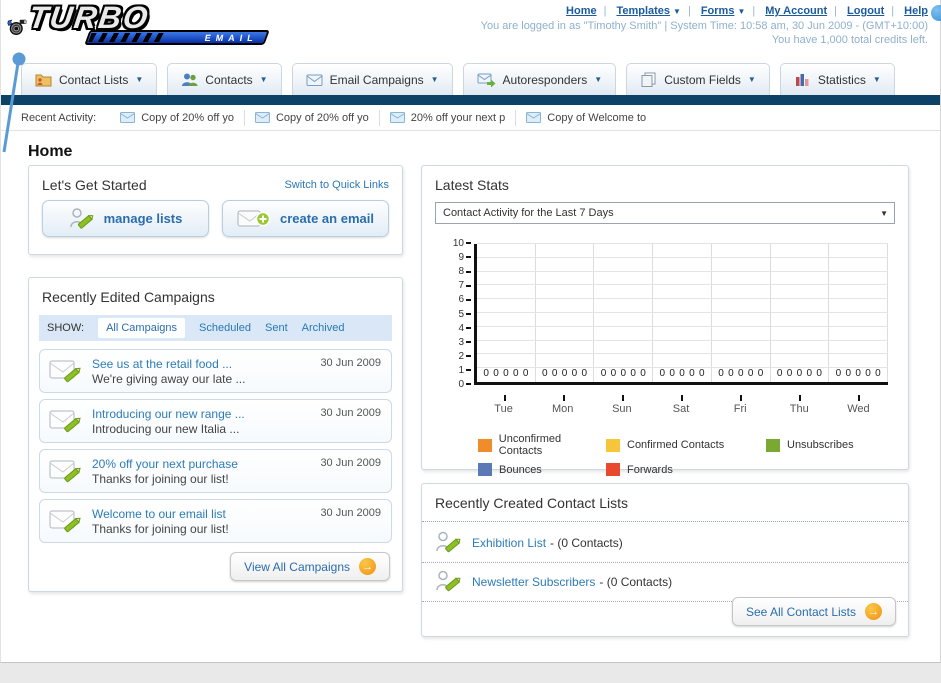 This screenshot has width=941, height=683. What do you see at coordinates (686, 469) in the screenshot?
I see `legend-forwards: Forwards` at bounding box center [686, 469].